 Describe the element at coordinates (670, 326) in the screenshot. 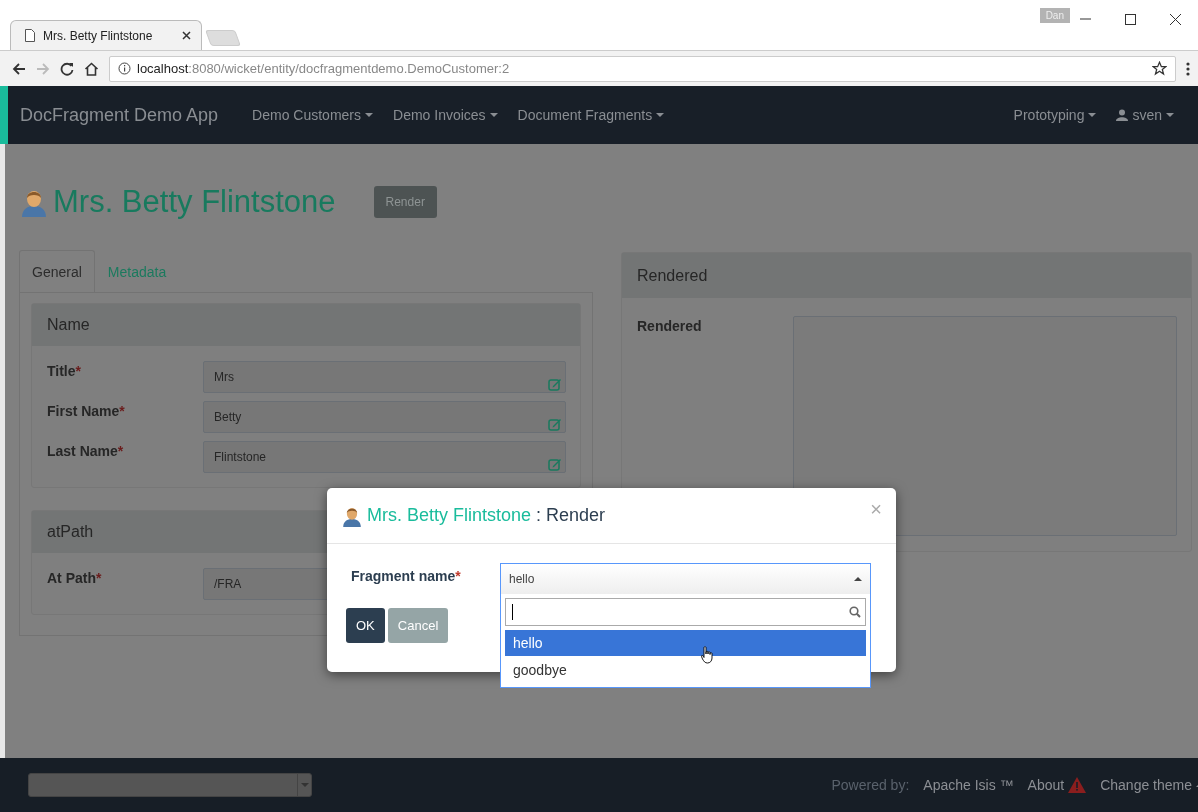

I see `field-label: Rendered` at that location.